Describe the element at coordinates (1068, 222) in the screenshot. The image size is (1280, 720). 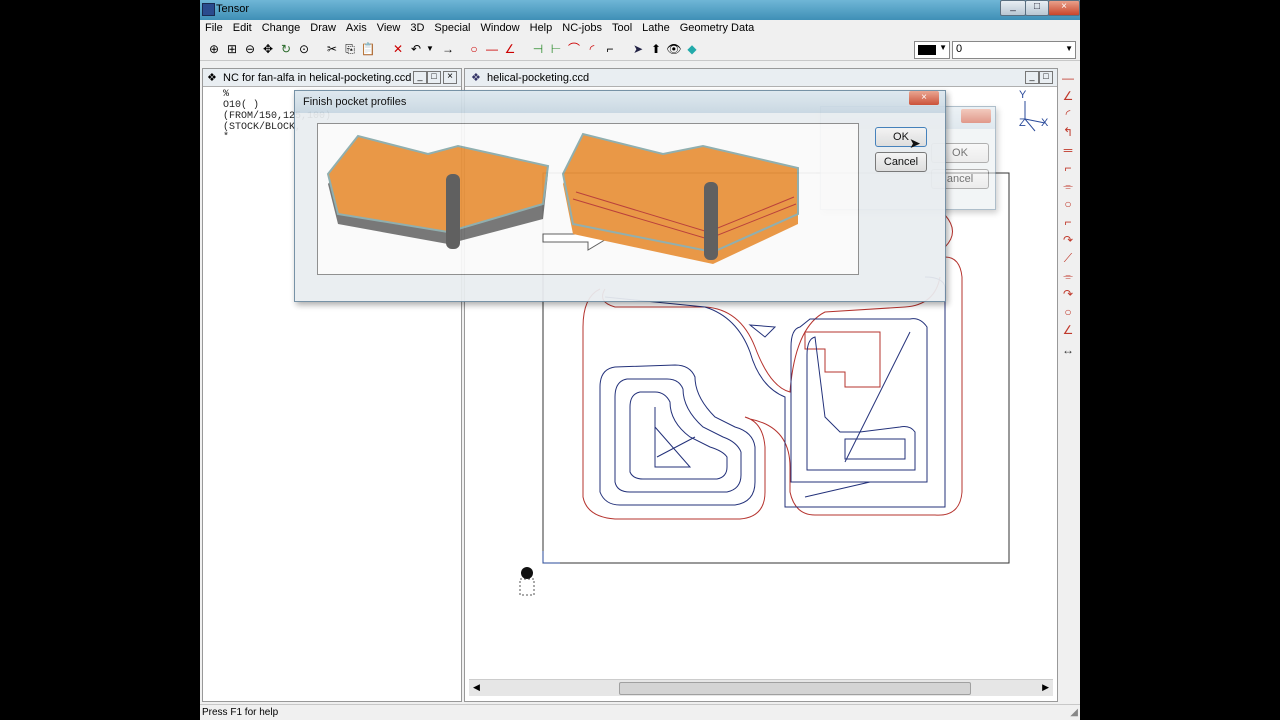
I see `corner-2-icon: ⌐` at that location.